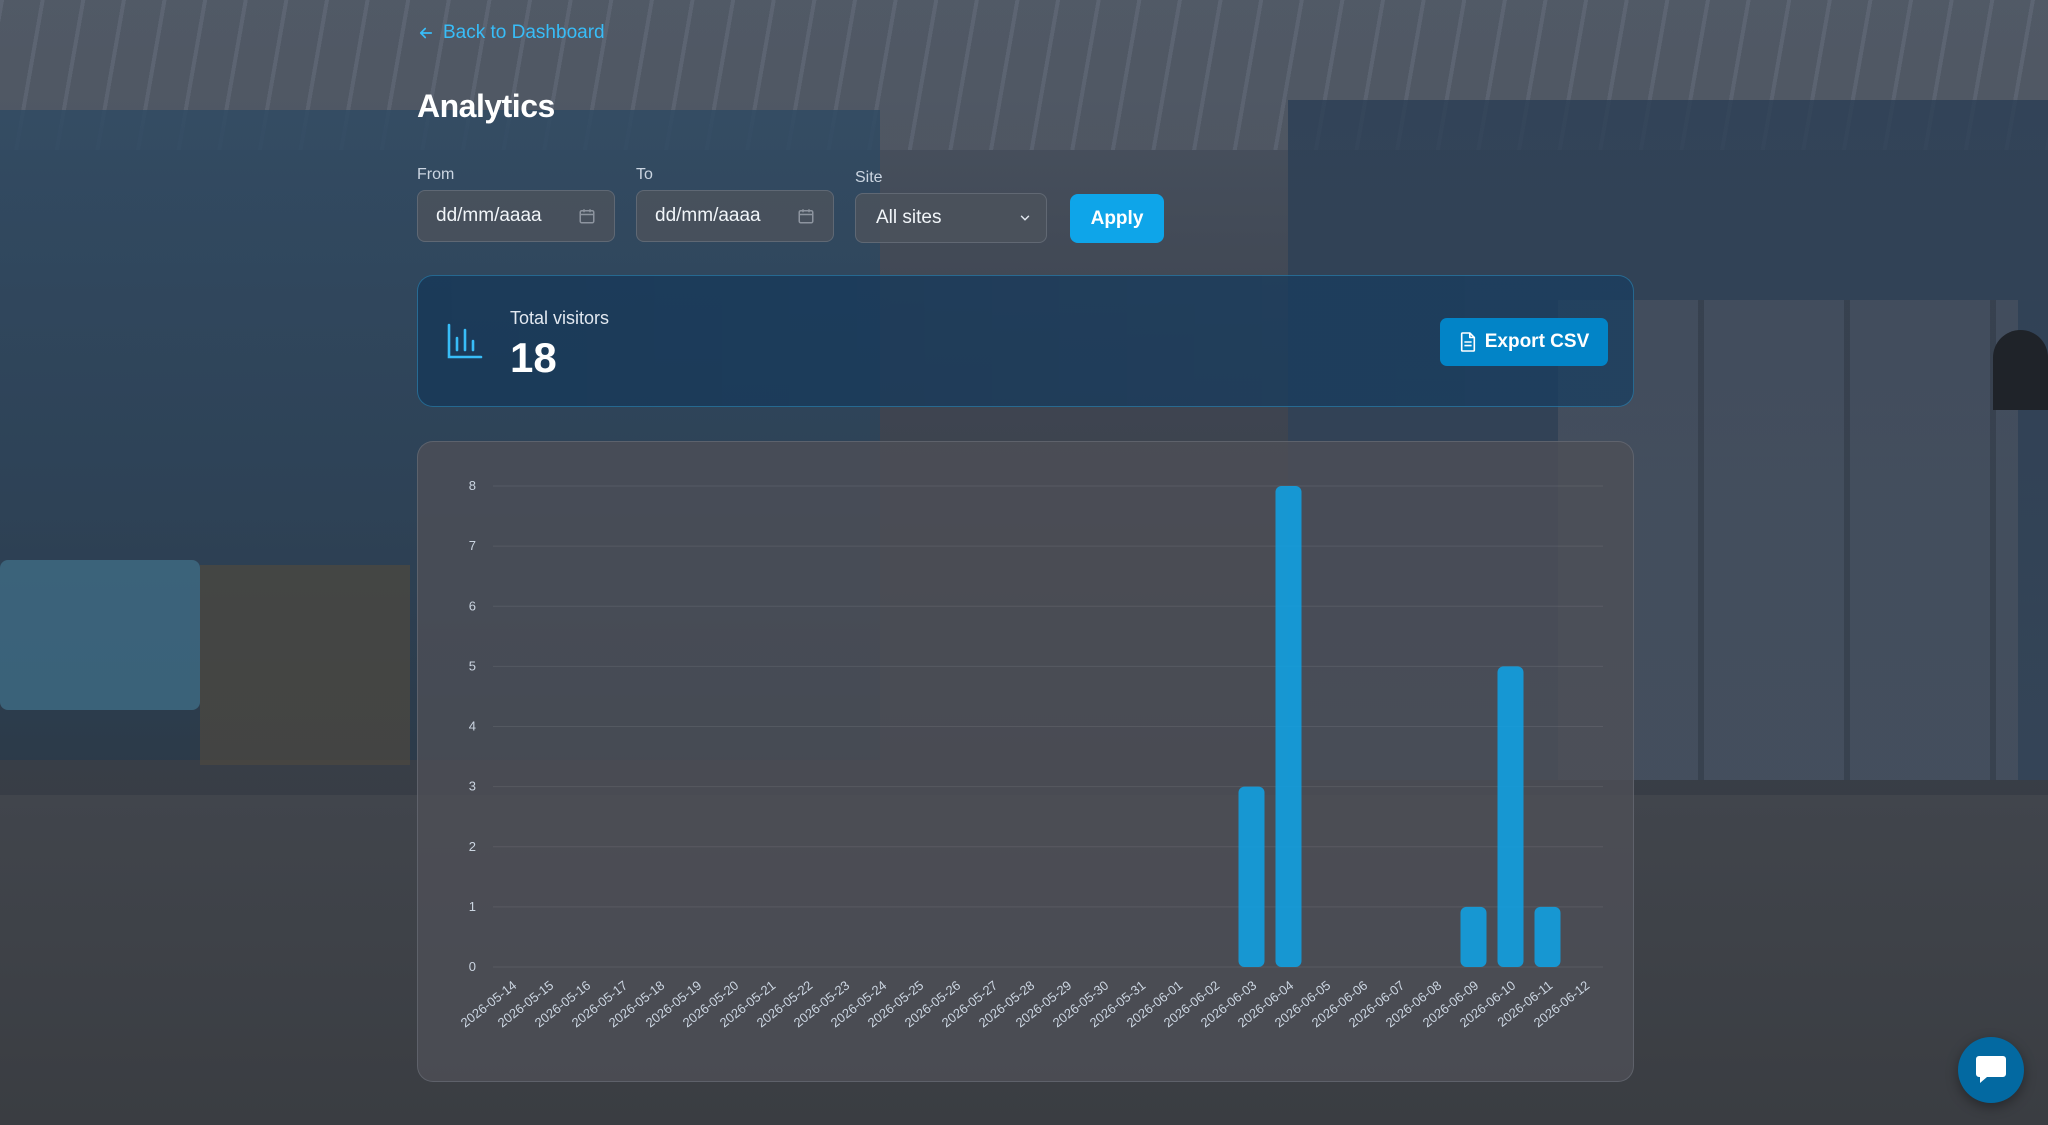  Describe the element at coordinates (2020, 370) in the screenshot. I see `background-lamp` at that location.